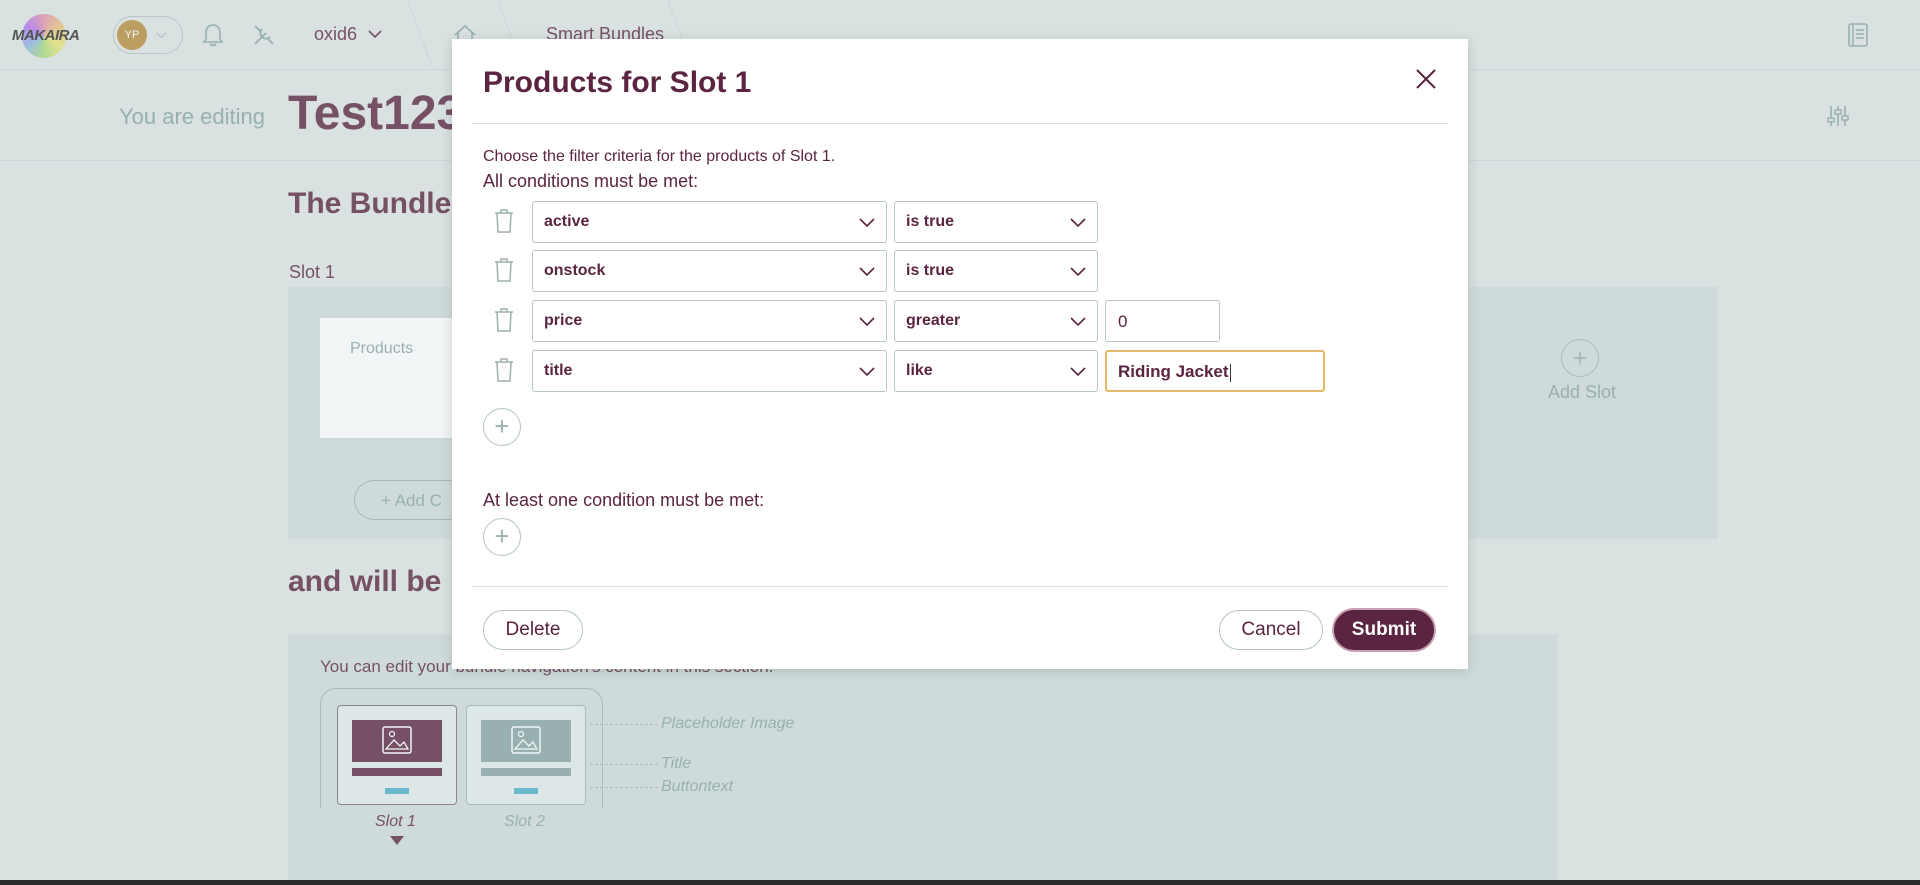 This screenshot has height=885, width=1920. I want to click on condition-1-field-select: active, so click(709, 222).